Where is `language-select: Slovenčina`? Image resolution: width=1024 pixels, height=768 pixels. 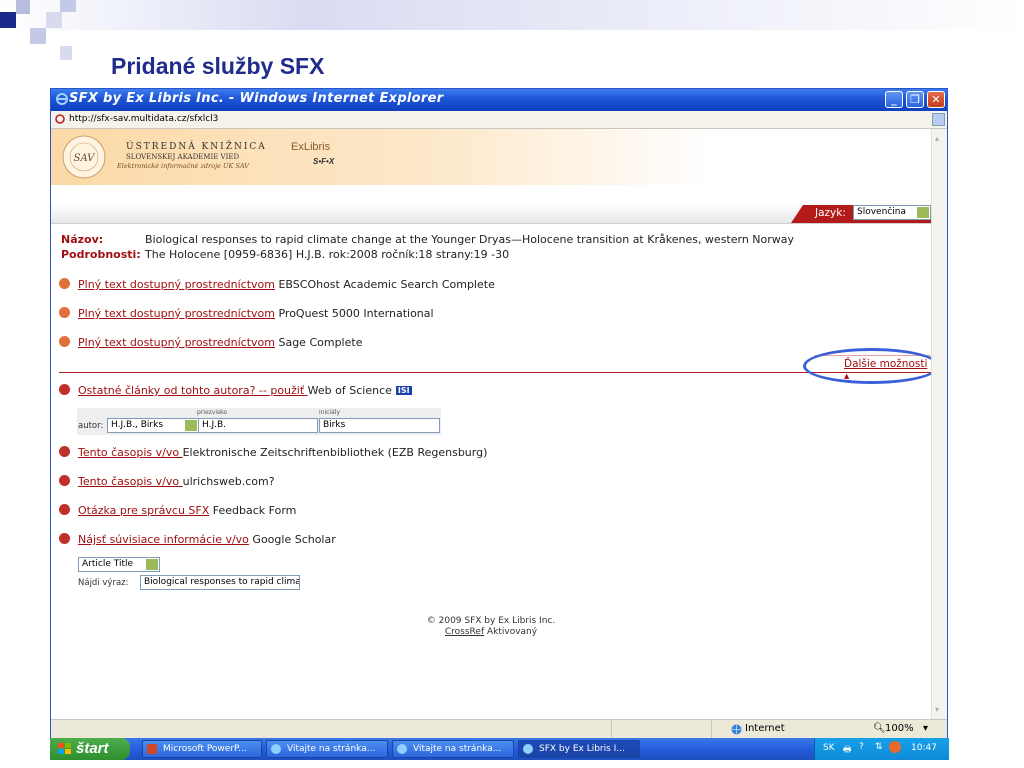 language-select: Slovenčina is located at coordinates (892, 212).